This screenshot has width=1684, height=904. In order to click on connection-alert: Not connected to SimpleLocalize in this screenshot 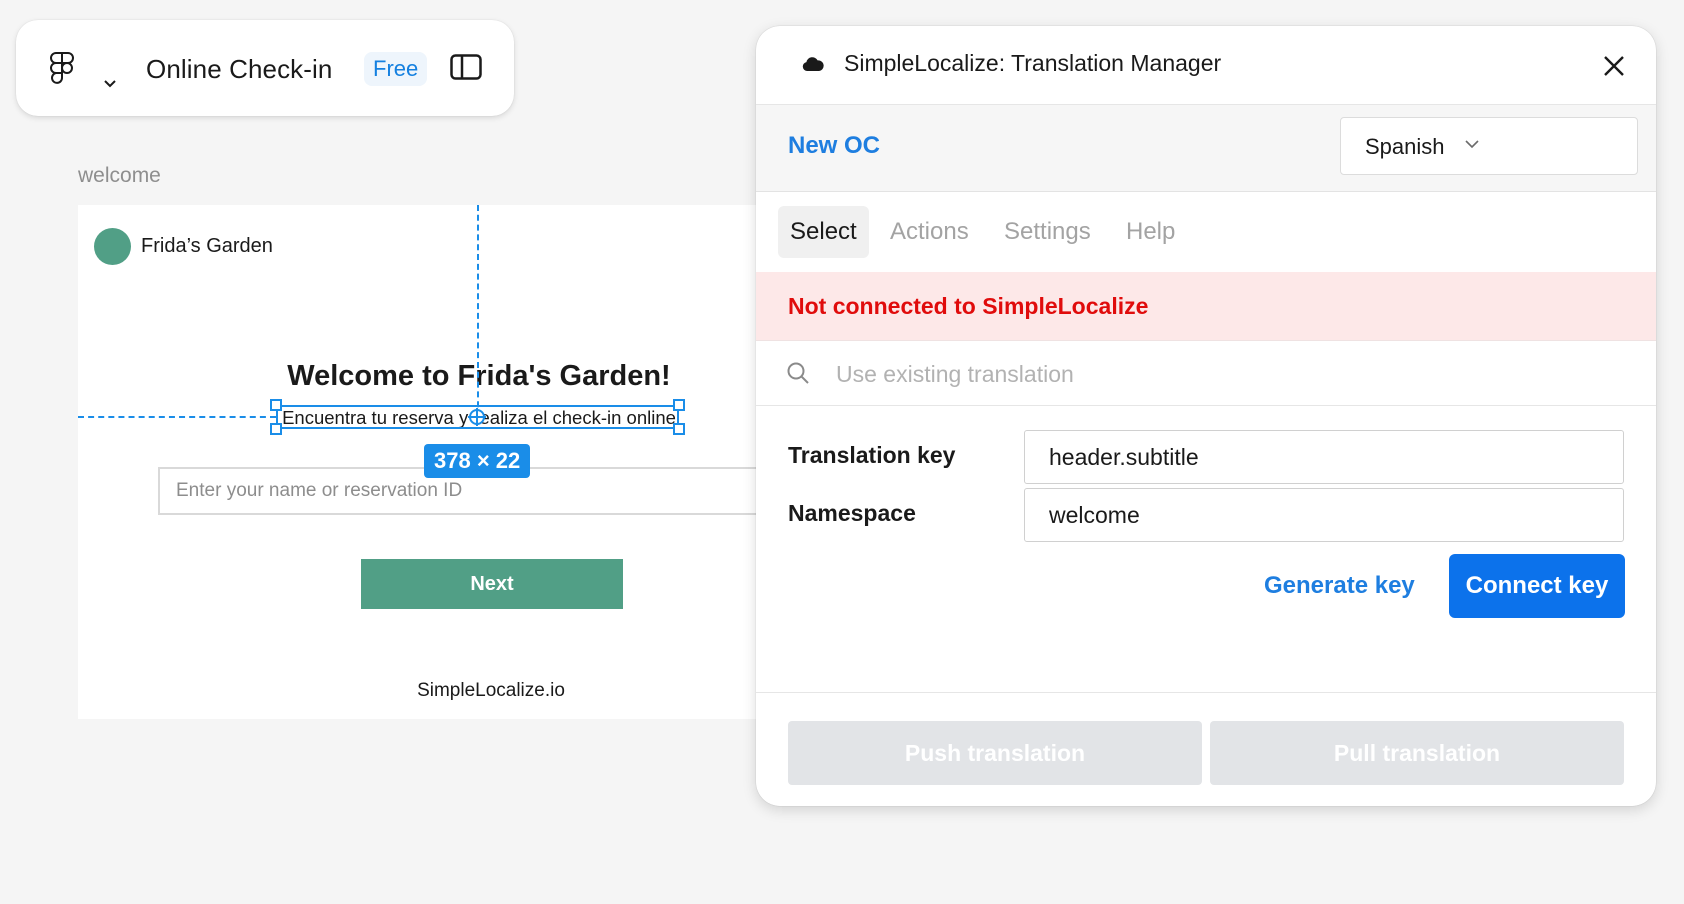, I will do `click(1206, 306)`.